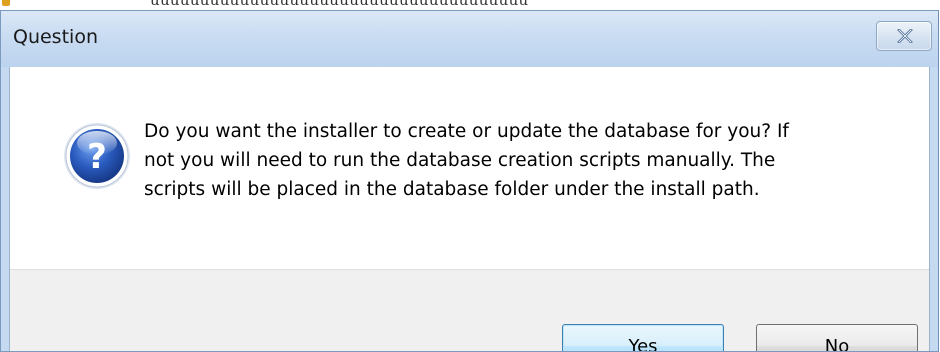  I want to click on question-icon: ?, so click(97, 156).